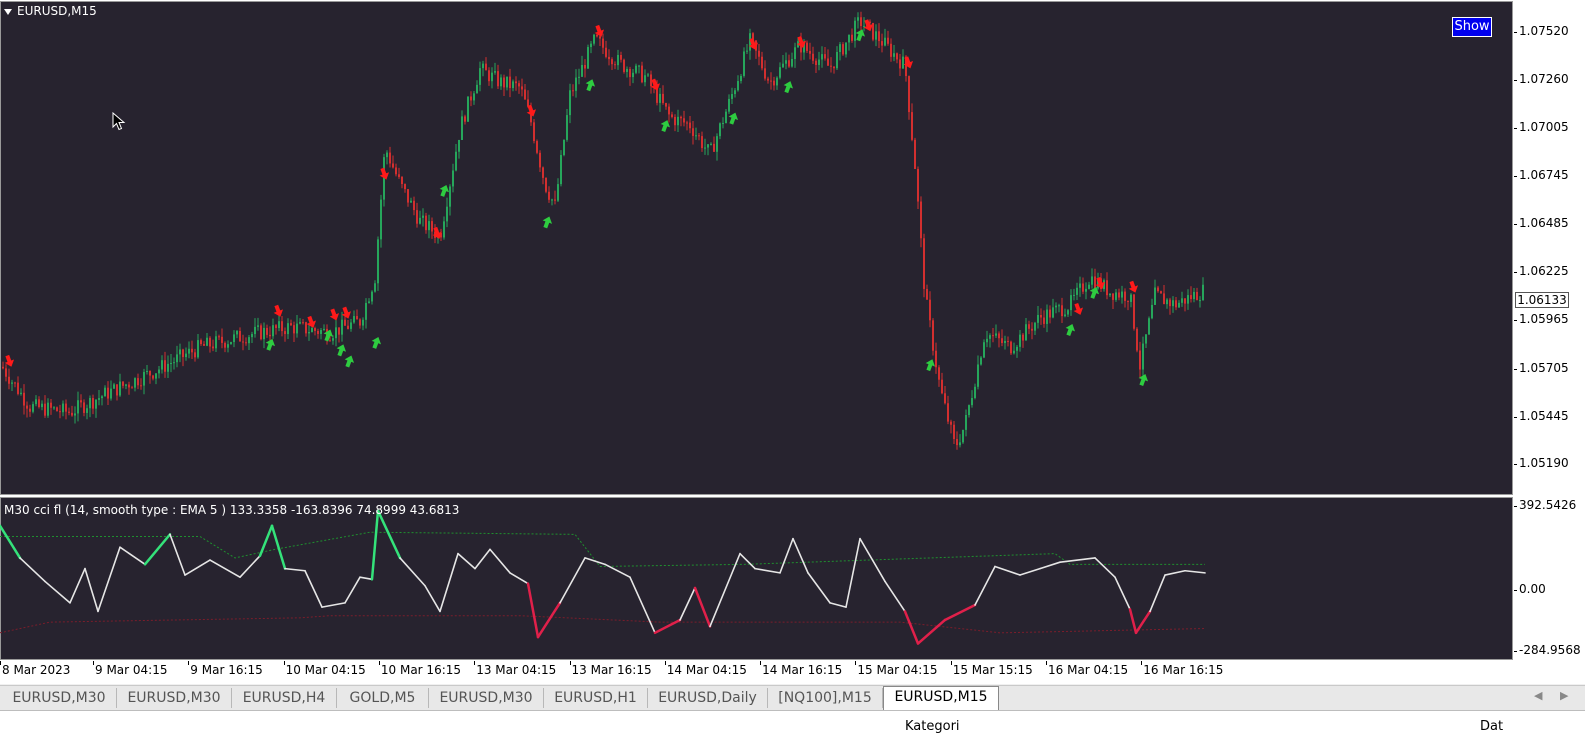 The width and height of the screenshot is (1585, 734). Describe the element at coordinates (825, 698) in the screenshot. I see `chart-tab: [NQ100],M15` at that location.